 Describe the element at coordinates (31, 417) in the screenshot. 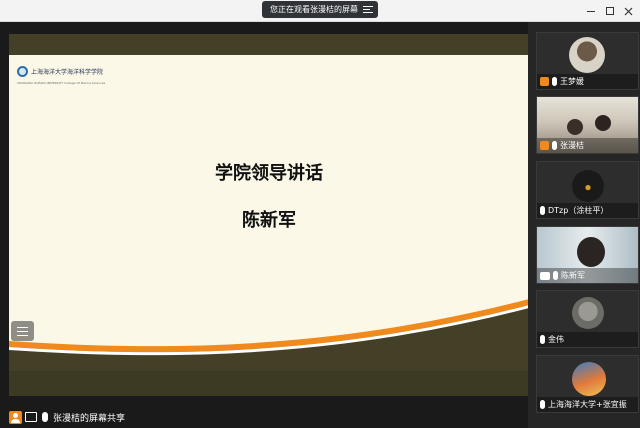

I see `screen-icon` at that location.